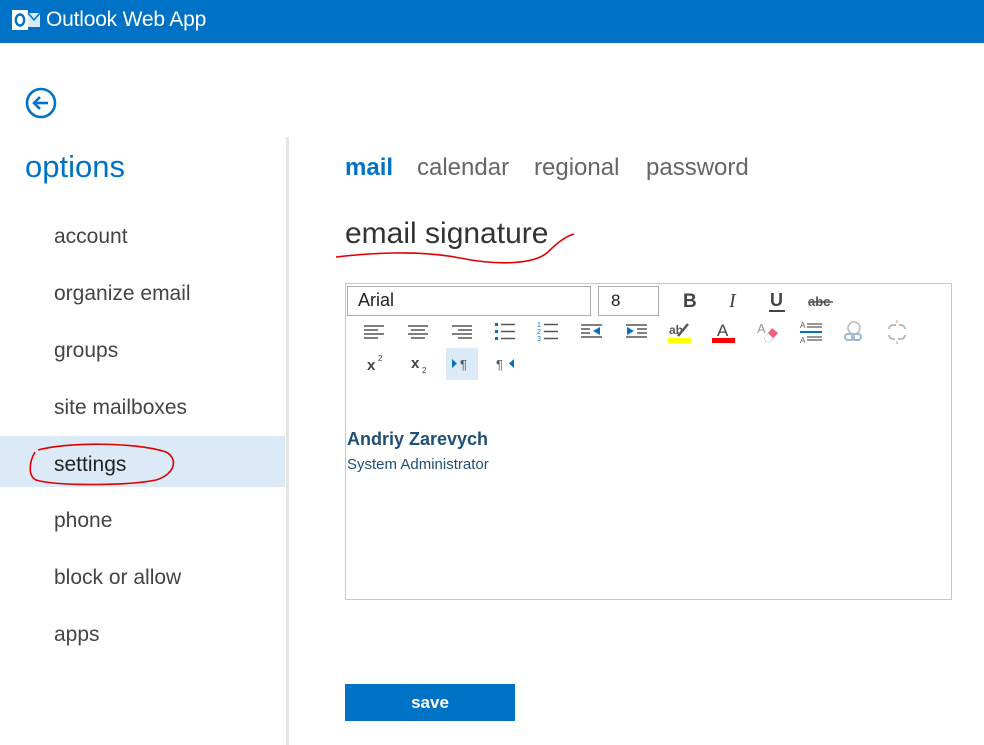  Describe the element at coordinates (91, 236) in the screenshot. I see `sidebar-item-label: account` at that location.